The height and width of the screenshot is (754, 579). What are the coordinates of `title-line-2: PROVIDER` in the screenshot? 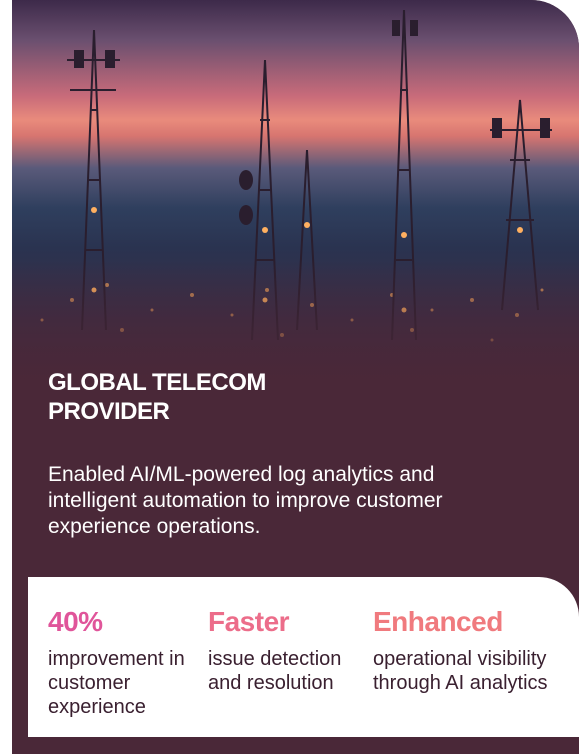 It's located at (109, 411).